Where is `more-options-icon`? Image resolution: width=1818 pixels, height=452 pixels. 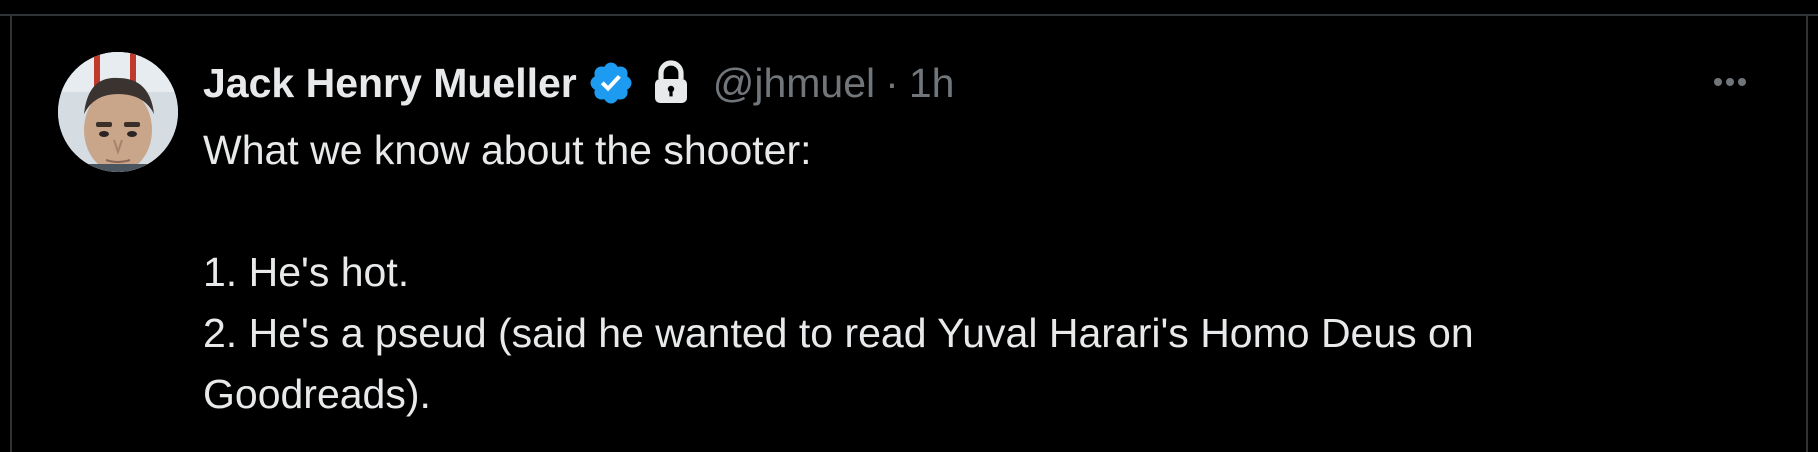 more-options-icon is located at coordinates (1730, 82).